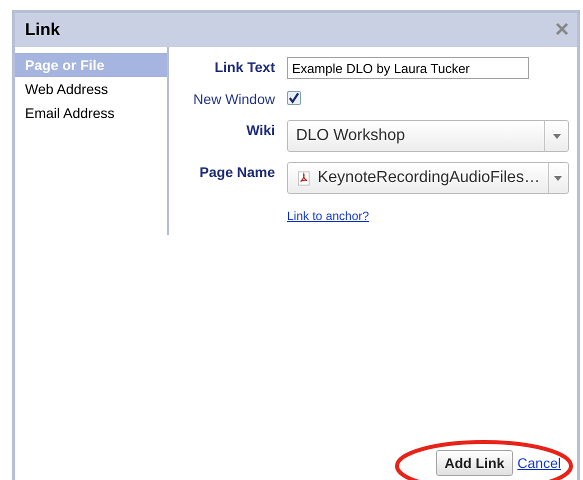  What do you see at coordinates (350, 136) in the screenshot?
I see `dropdown-value: DLO Workshop` at bounding box center [350, 136].